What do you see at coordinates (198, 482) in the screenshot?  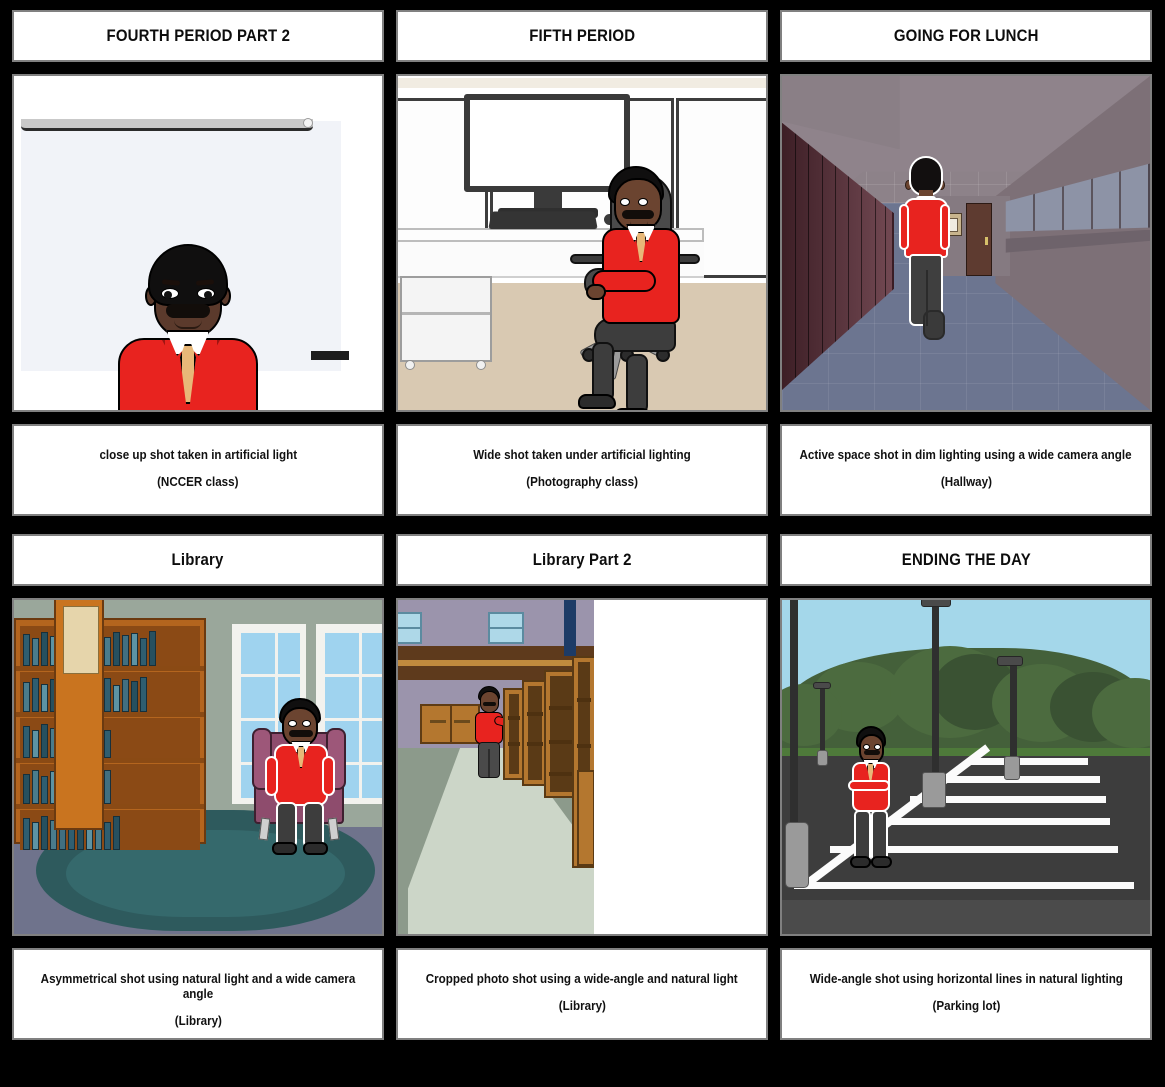 I see `panel-caption-line2-1: (NCCER class)` at bounding box center [198, 482].